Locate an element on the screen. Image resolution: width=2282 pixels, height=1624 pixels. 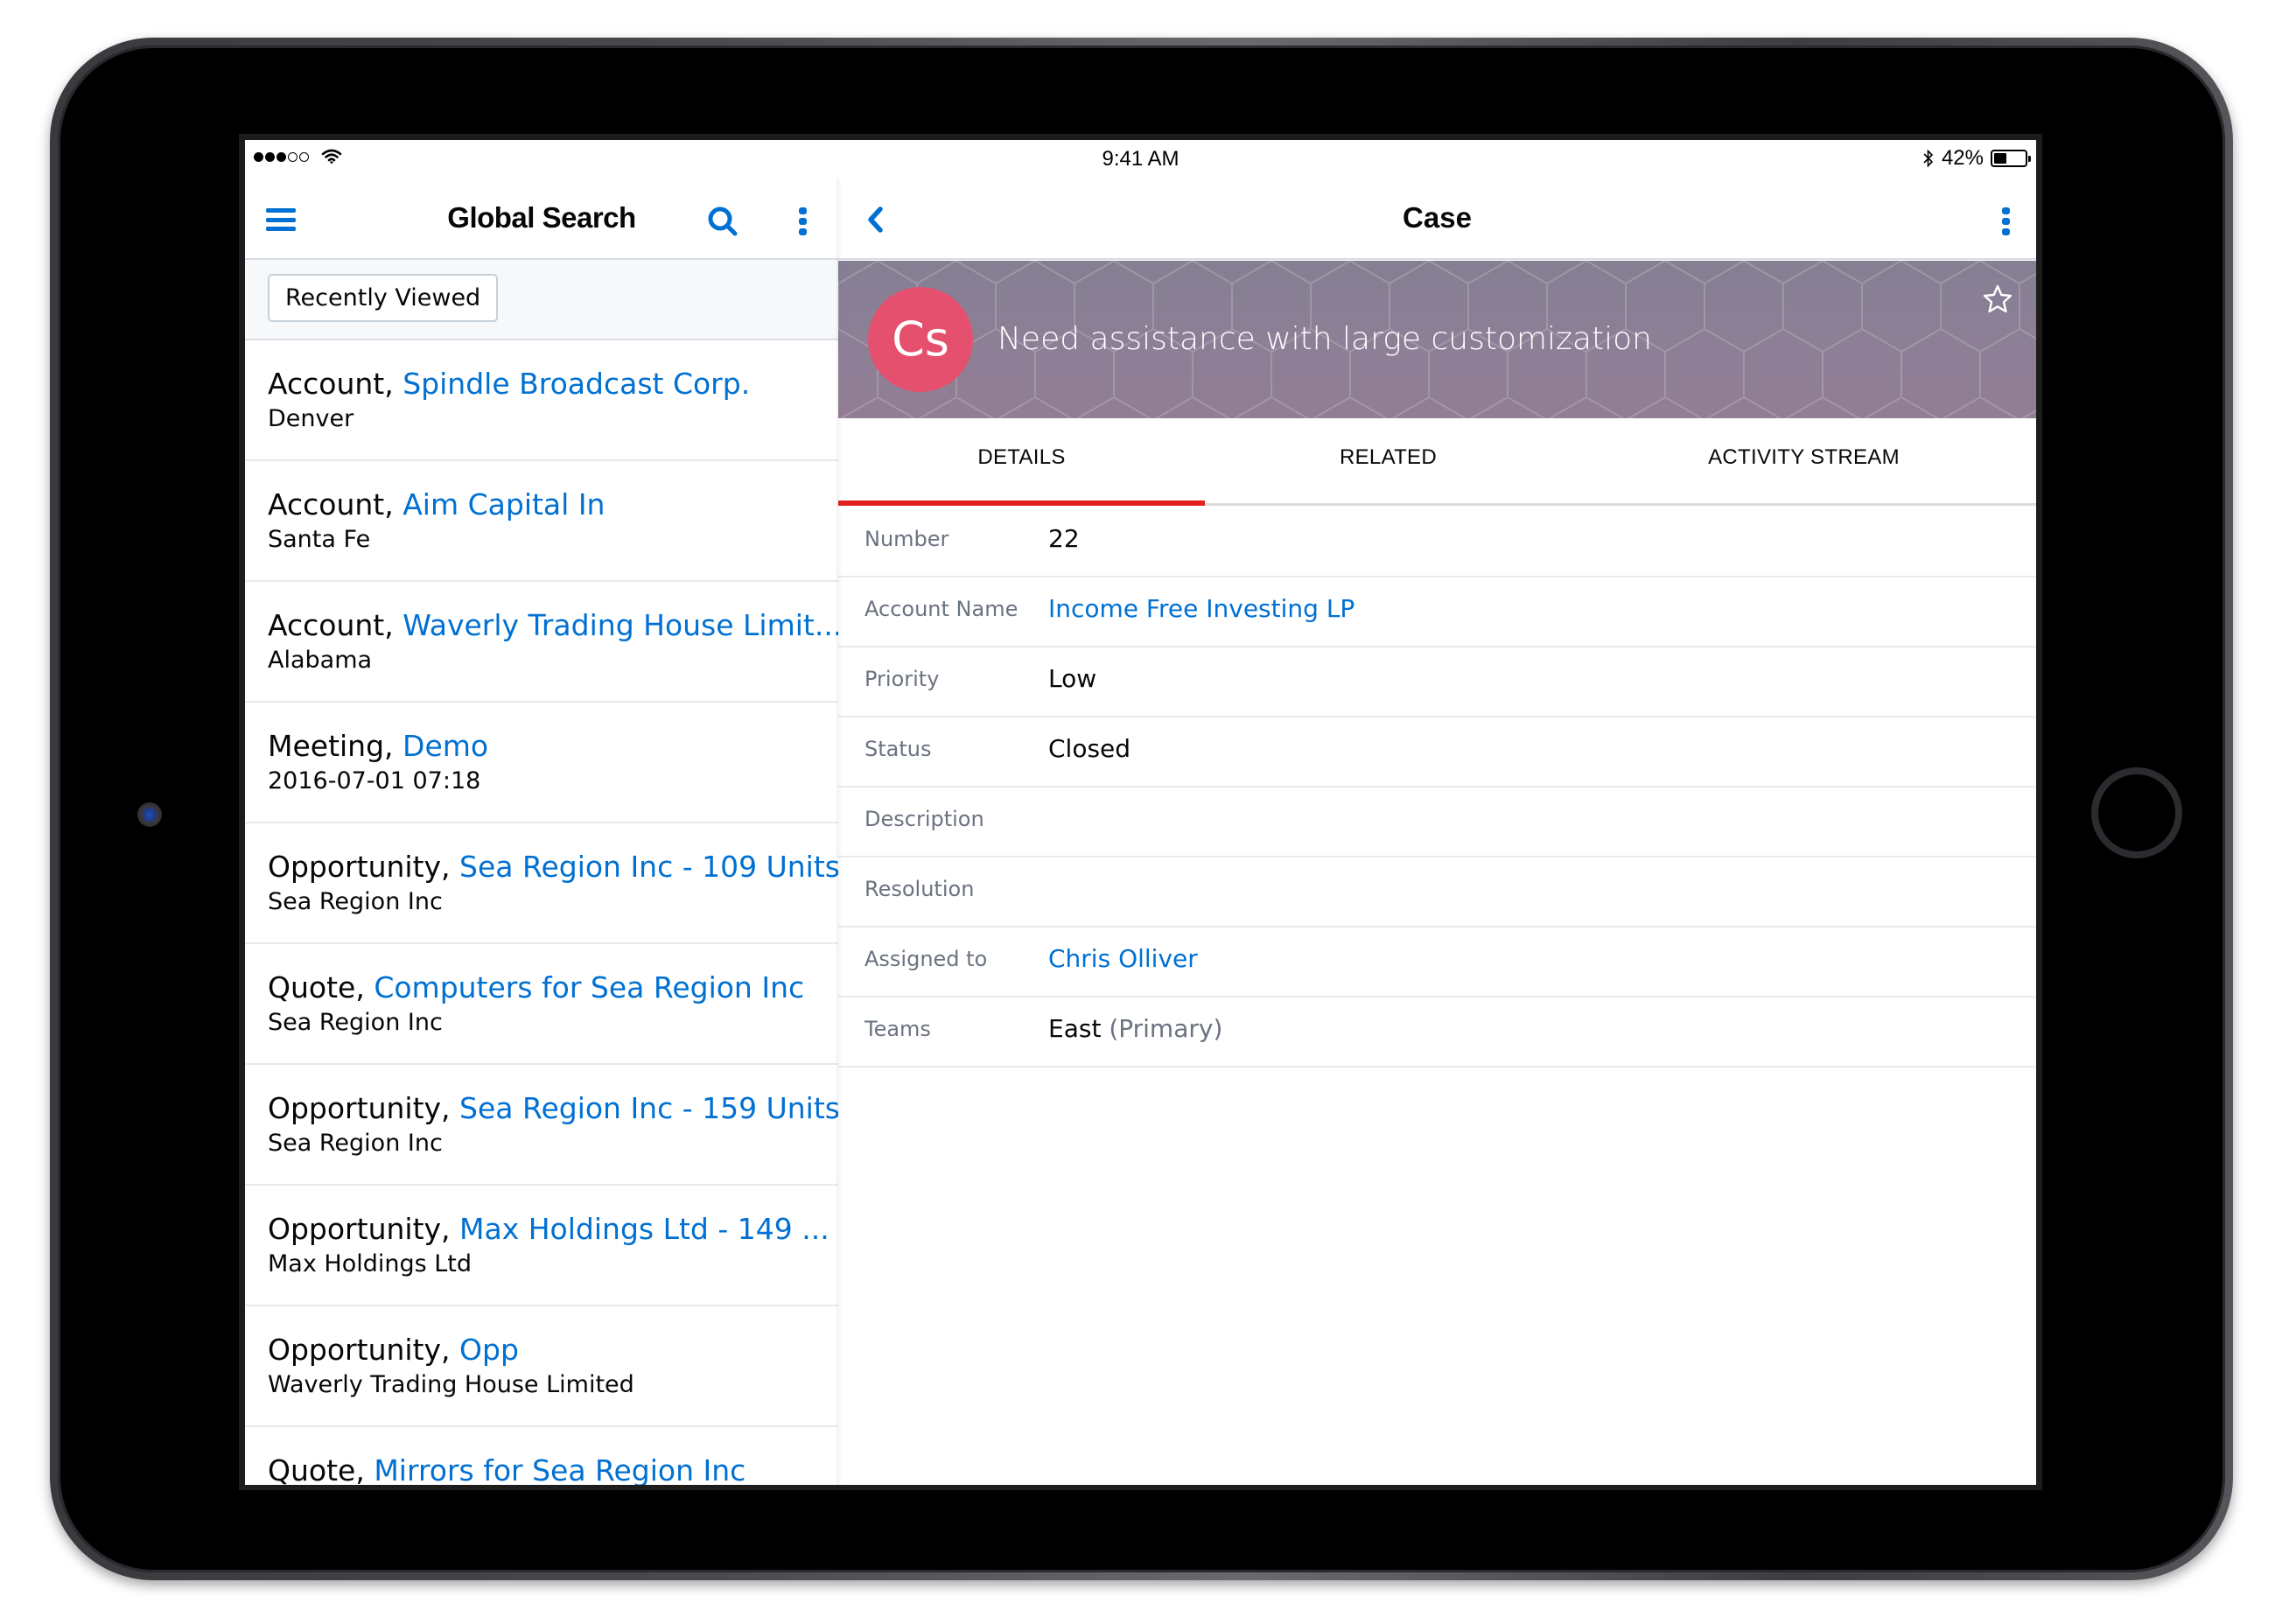
left-header: Global Search is located at coordinates (541, 219).